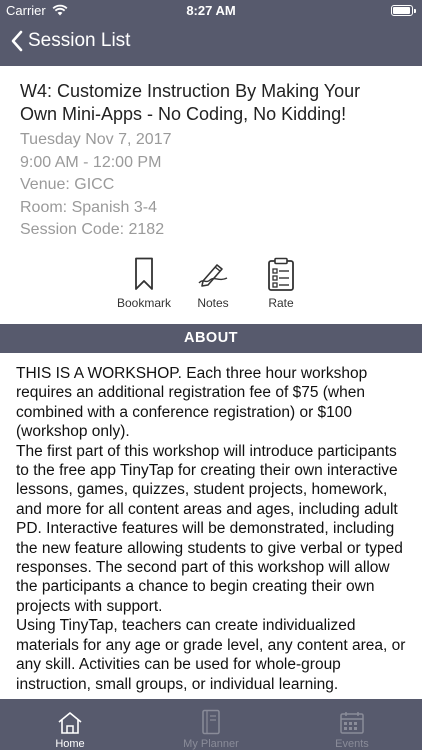  What do you see at coordinates (17, 41) in the screenshot?
I see `chevron-left-icon` at bounding box center [17, 41].